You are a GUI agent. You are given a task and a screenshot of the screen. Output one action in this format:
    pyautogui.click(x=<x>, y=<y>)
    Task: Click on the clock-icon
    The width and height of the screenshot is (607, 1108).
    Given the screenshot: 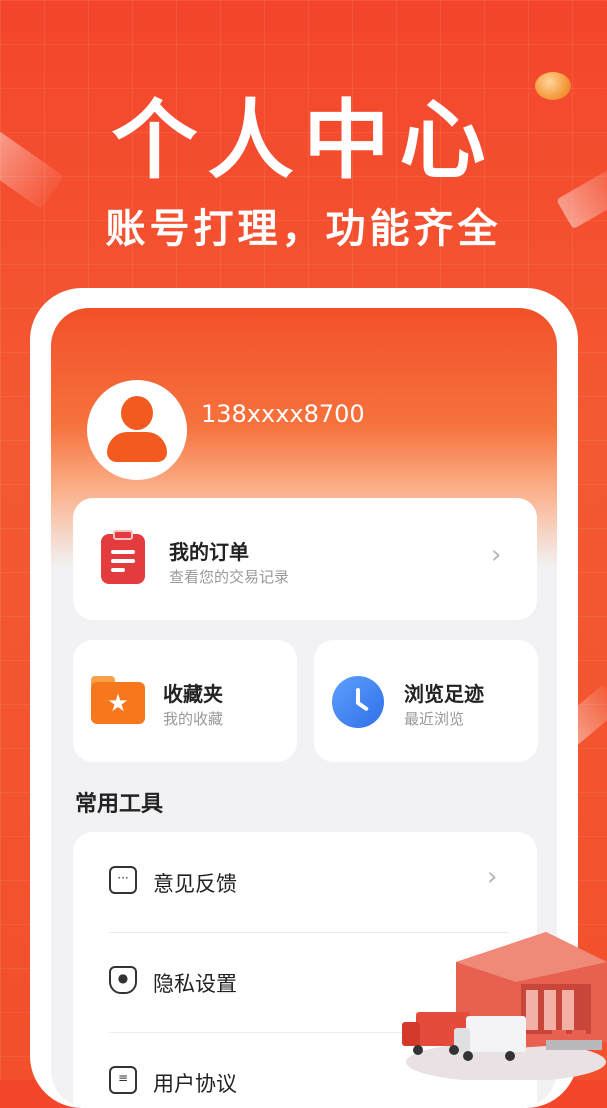 What is the action you would take?
    pyautogui.click(x=358, y=702)
    